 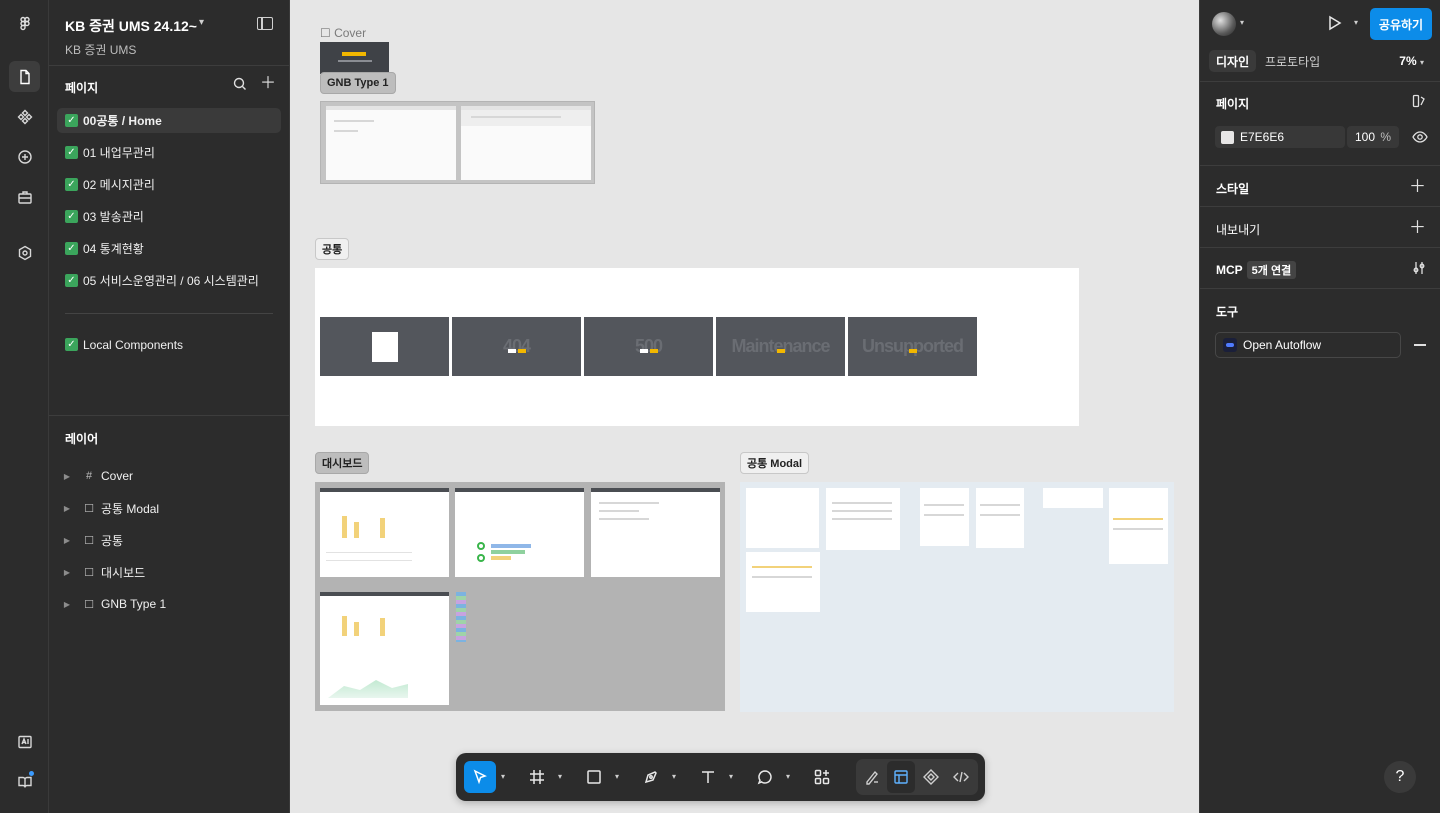 I want to click on actions-tool-icon, so click(x=822, y=777).